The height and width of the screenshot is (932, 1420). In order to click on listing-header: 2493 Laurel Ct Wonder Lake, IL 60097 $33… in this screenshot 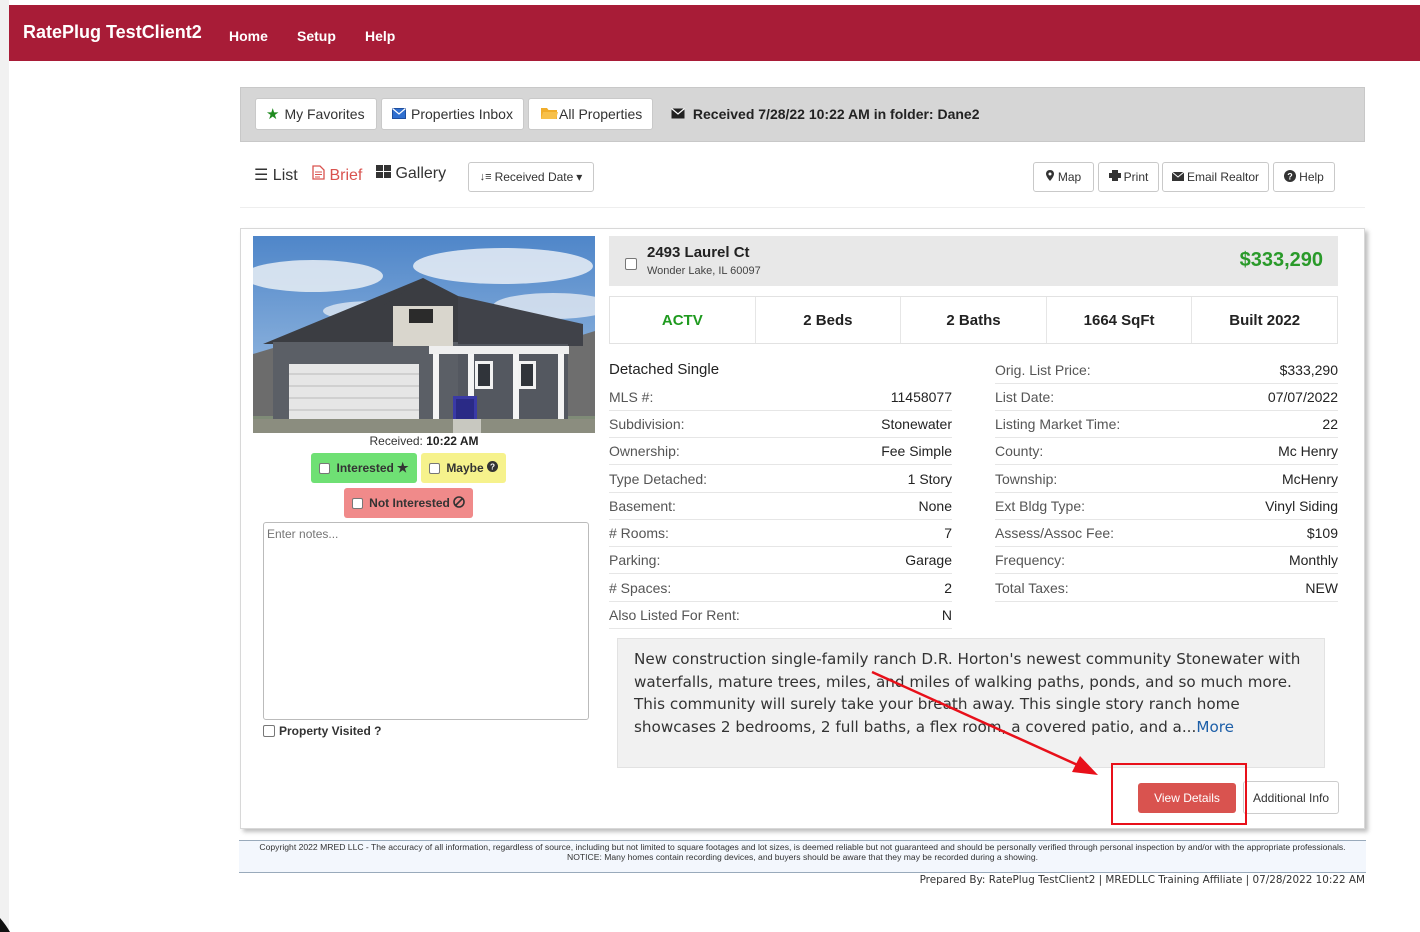, I will do `click(973, 261)`.